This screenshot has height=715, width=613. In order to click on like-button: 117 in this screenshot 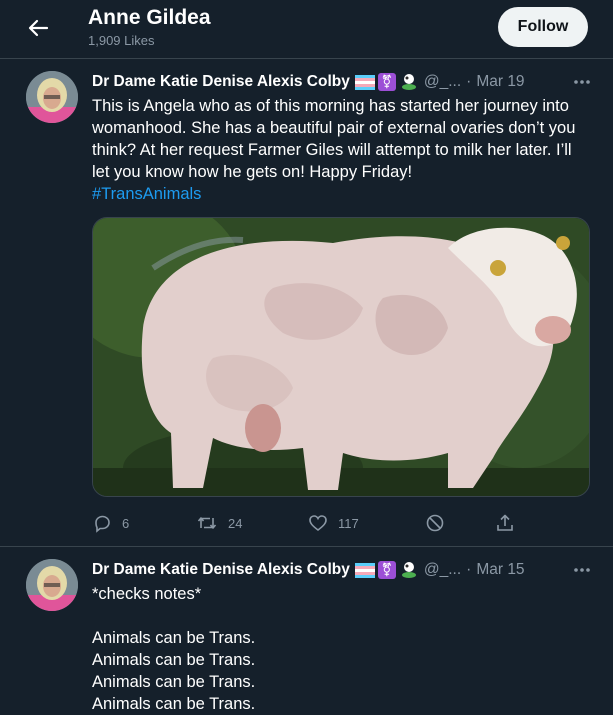, I will do `click(333, 523)`.